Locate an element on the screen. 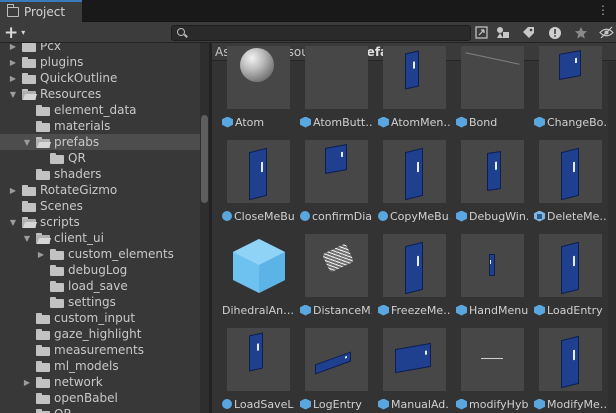  tree-item-network: ▶ network is located at coordinates (100, 382).